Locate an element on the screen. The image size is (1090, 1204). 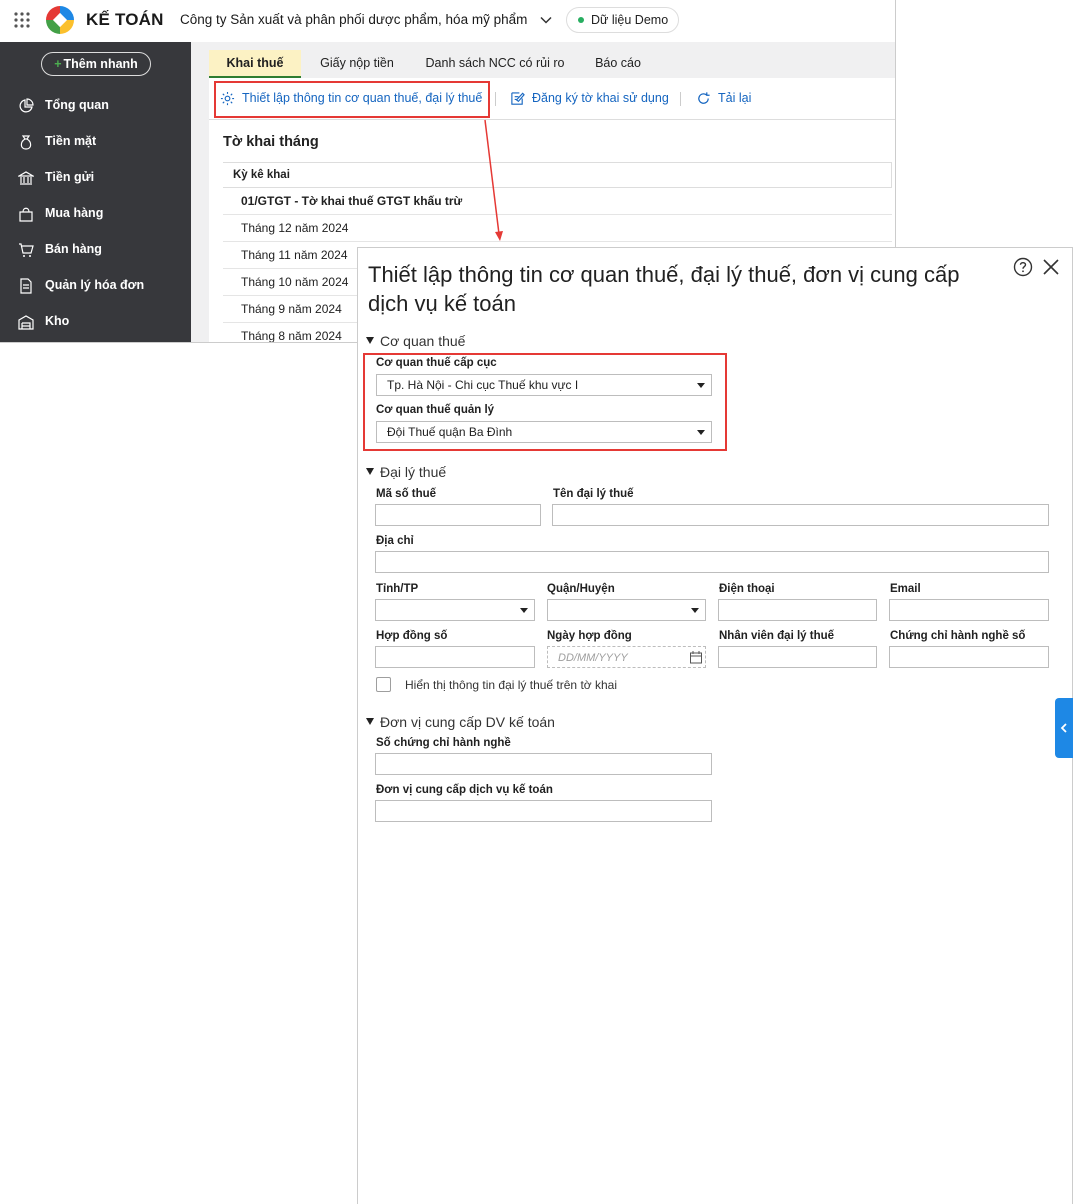
province-label: Tỉnh/TP is located at coordinates (397, 589).